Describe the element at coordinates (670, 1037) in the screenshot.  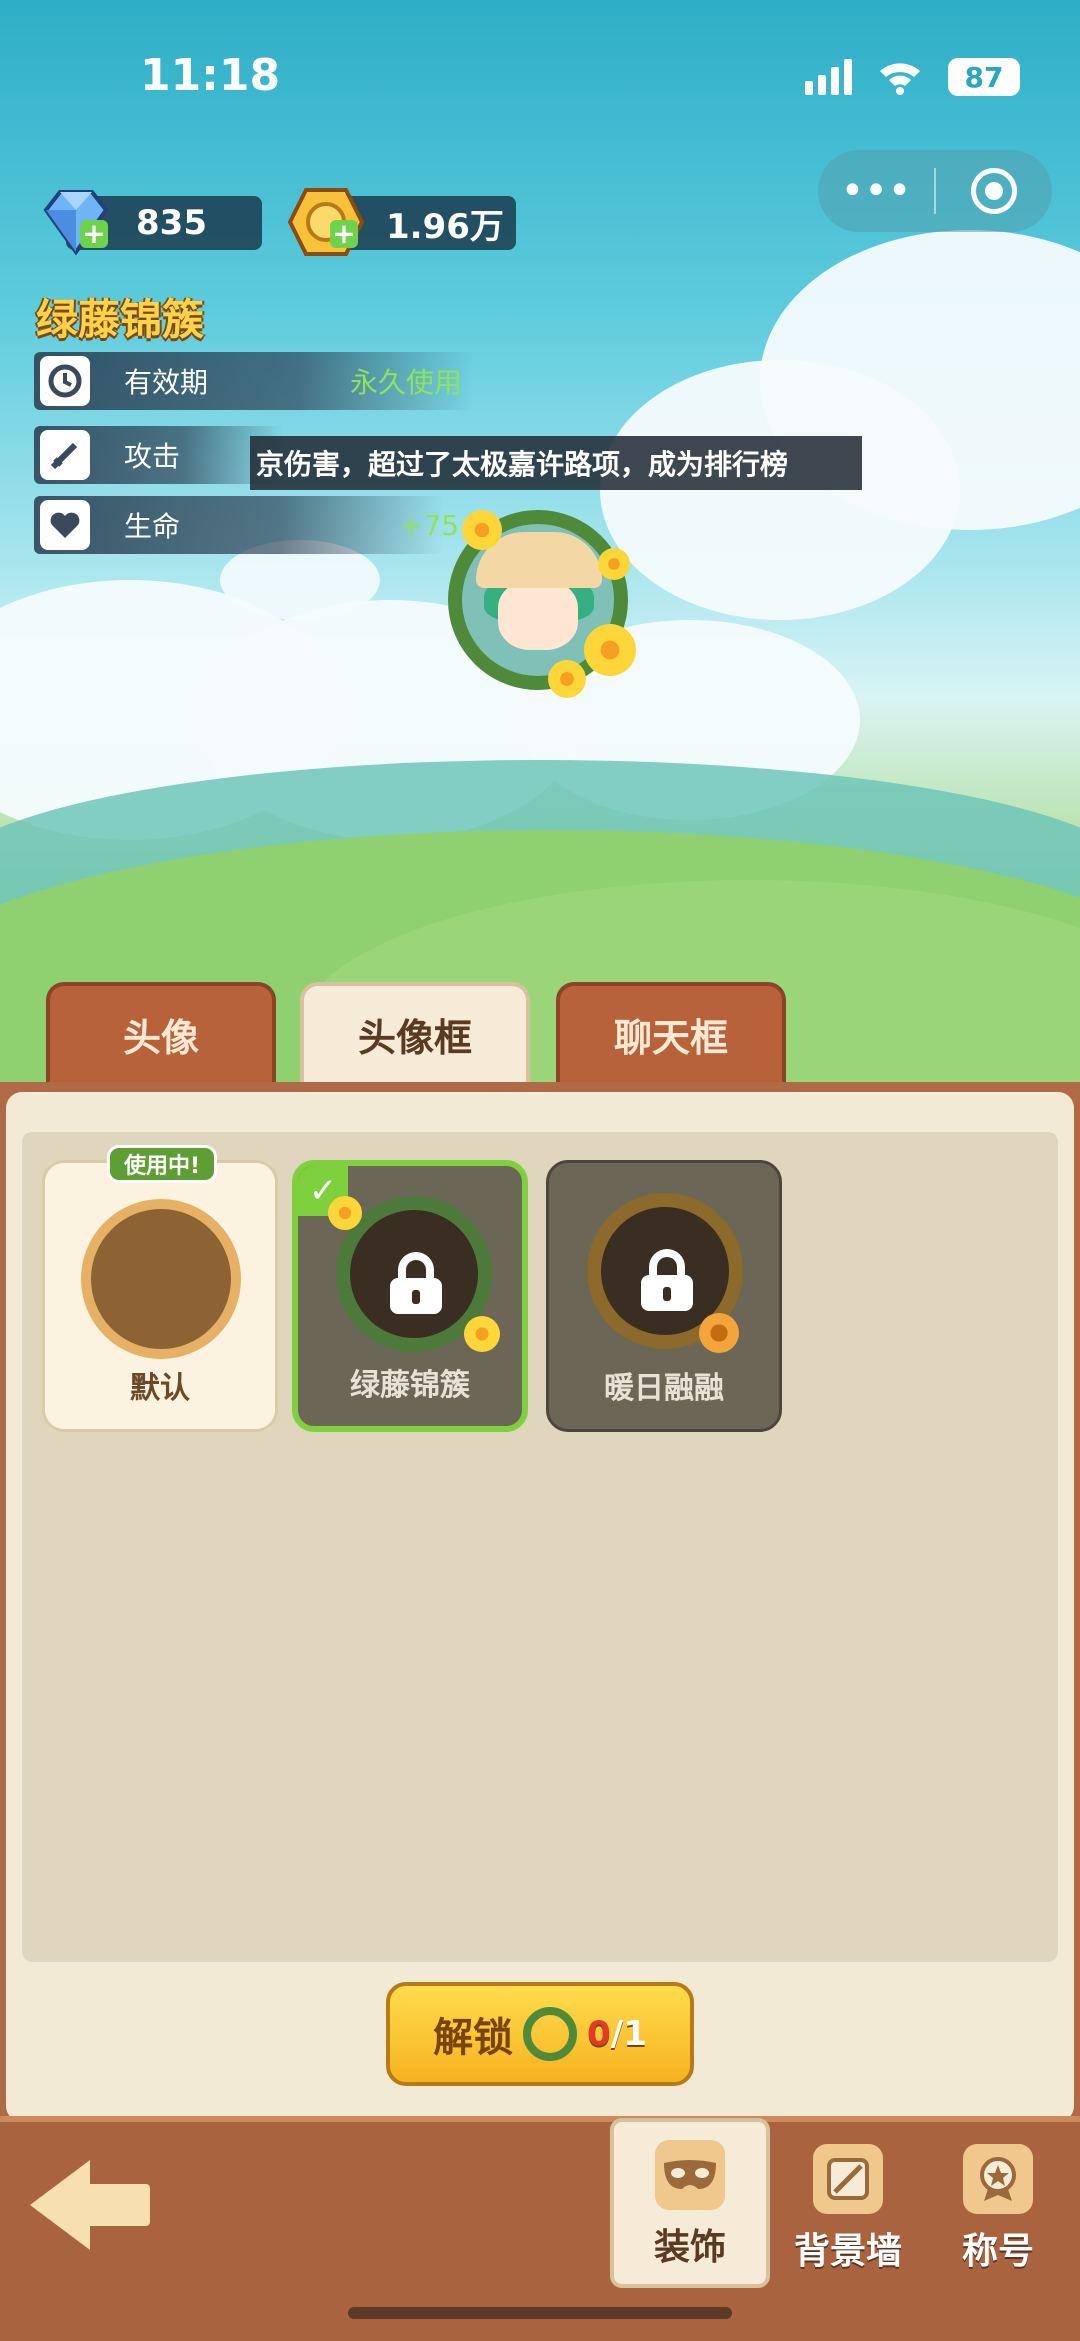
I see `tab-label: 聊天框` at that location.